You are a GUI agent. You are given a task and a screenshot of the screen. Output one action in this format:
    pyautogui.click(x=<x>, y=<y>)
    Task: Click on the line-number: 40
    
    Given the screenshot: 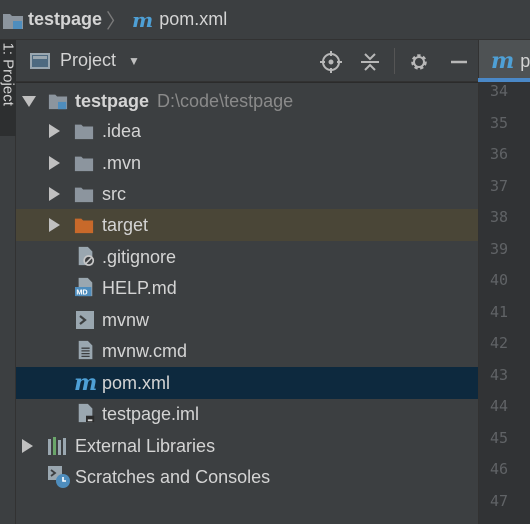 What is the action you would take?
    pyautogui.click(x=498, y=280)
    